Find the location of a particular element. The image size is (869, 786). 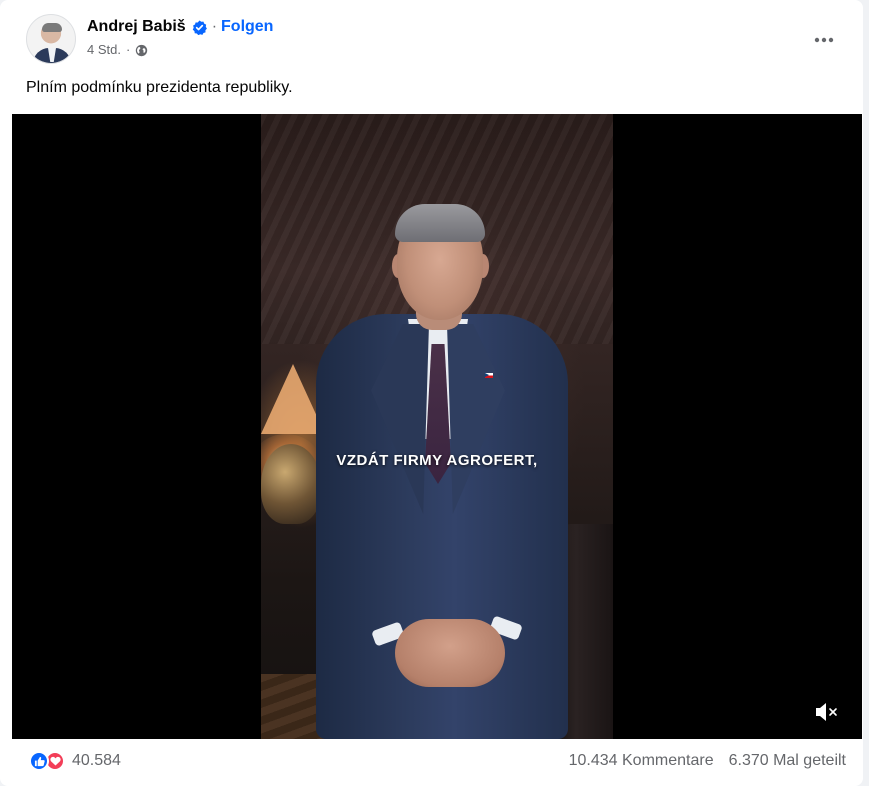

engagement-stats: 10.434 Kommentare 6.370 Mal geteilt is located at coordinates (707, 761).